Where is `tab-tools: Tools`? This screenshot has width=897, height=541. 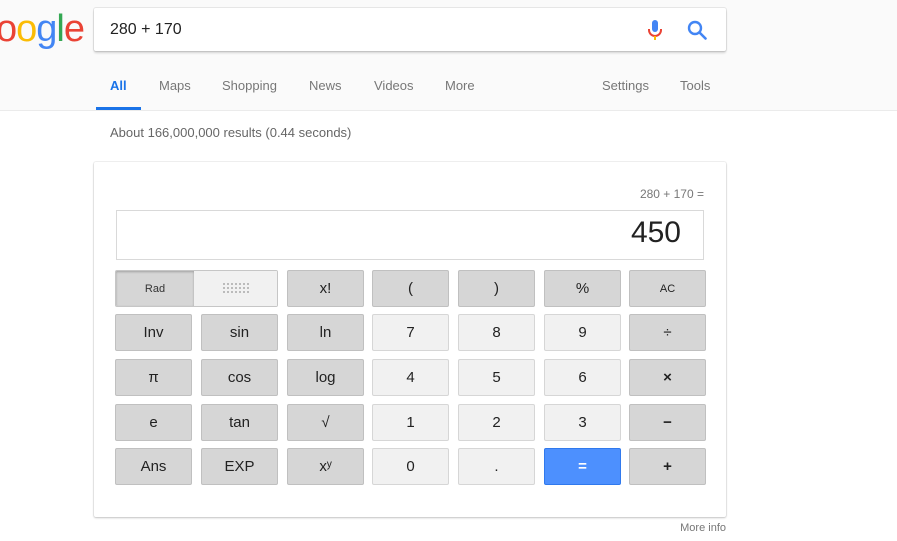 tab-tools: Tools is located at coordinates (695, 94).